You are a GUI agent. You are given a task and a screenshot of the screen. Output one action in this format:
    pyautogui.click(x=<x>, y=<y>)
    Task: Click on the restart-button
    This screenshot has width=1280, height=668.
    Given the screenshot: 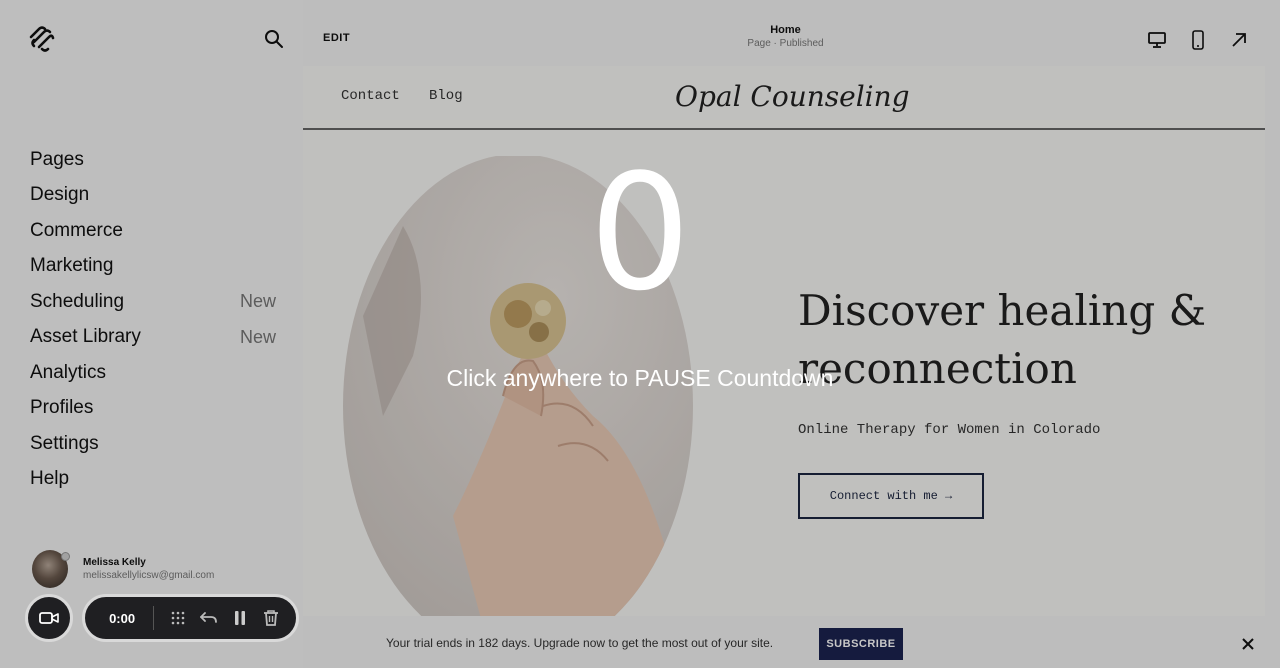 What is the action you would take?
    pyautogui.click(x=208, y=618)
    